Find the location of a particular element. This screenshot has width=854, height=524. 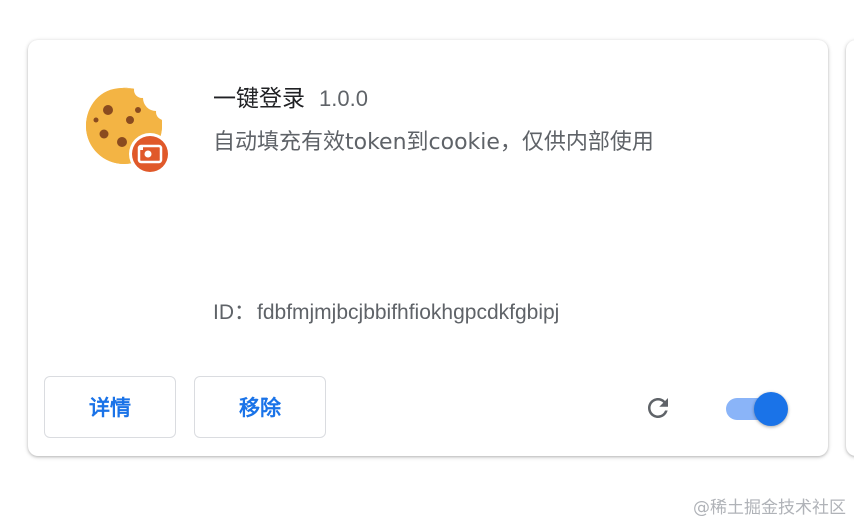

extension-description: 自动填充有效token到cookie，仅供内部使用 is located at coordinates (433, 142).